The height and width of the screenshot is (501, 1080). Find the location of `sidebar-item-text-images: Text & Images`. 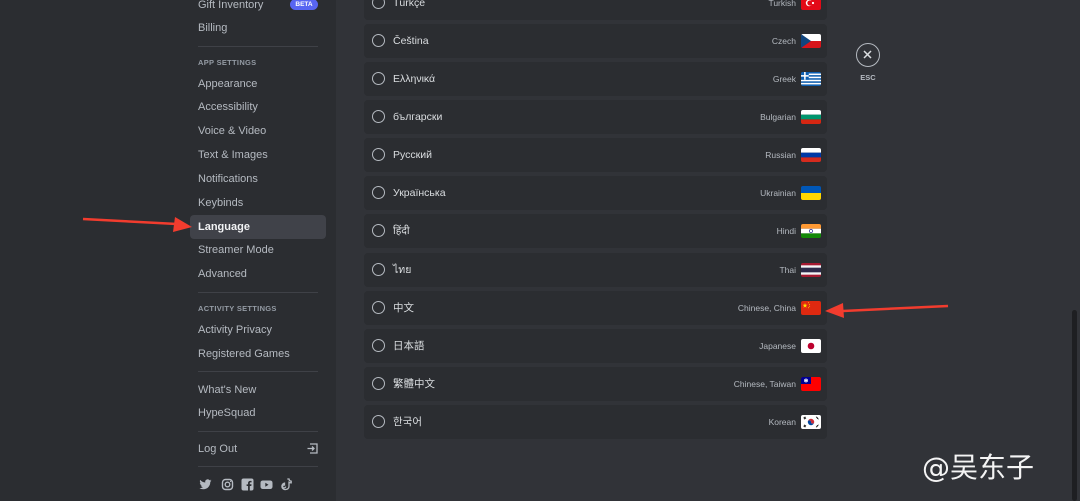

sidebar-item-text-images: Text & Images is located at coordinates (258, 155).